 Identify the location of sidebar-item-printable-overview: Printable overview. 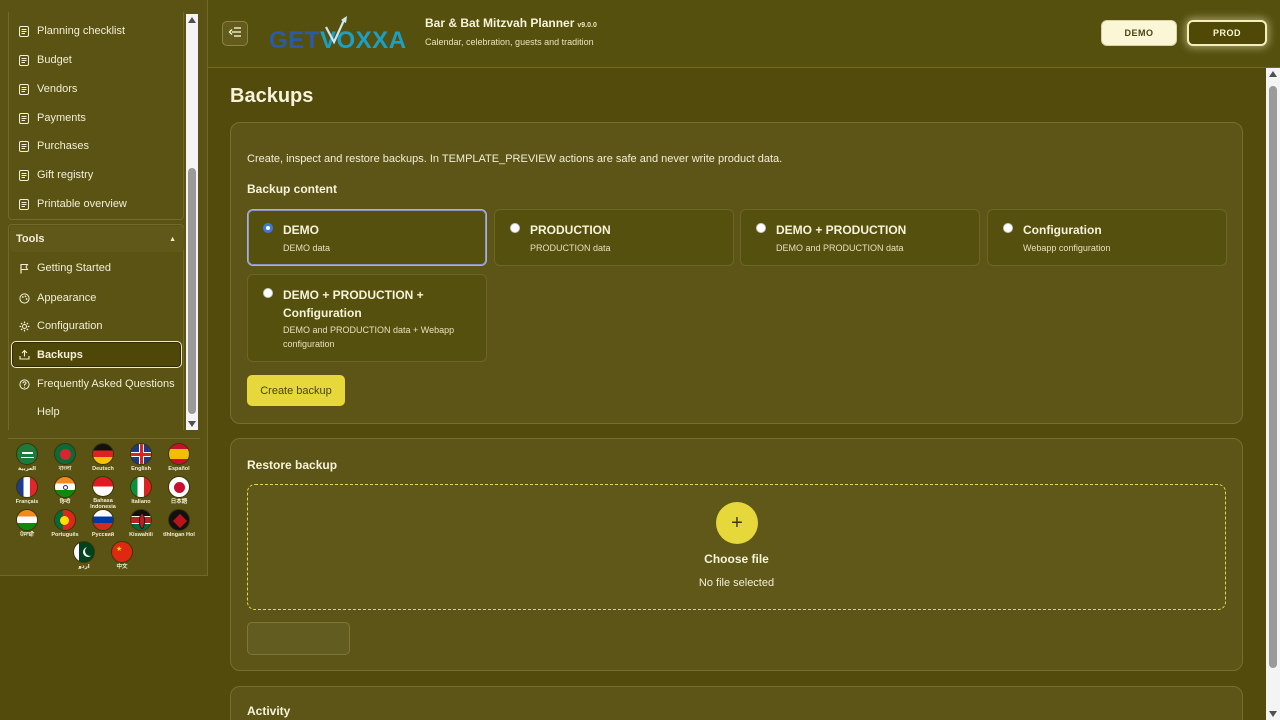
(97, 204).